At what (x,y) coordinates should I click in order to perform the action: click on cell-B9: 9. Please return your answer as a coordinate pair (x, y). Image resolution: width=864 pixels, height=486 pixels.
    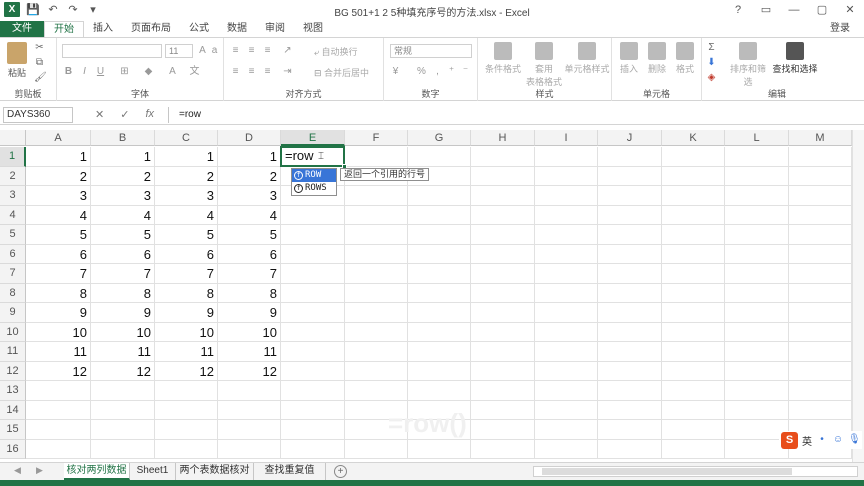
    Looking at the image, I should click on (123, 313).